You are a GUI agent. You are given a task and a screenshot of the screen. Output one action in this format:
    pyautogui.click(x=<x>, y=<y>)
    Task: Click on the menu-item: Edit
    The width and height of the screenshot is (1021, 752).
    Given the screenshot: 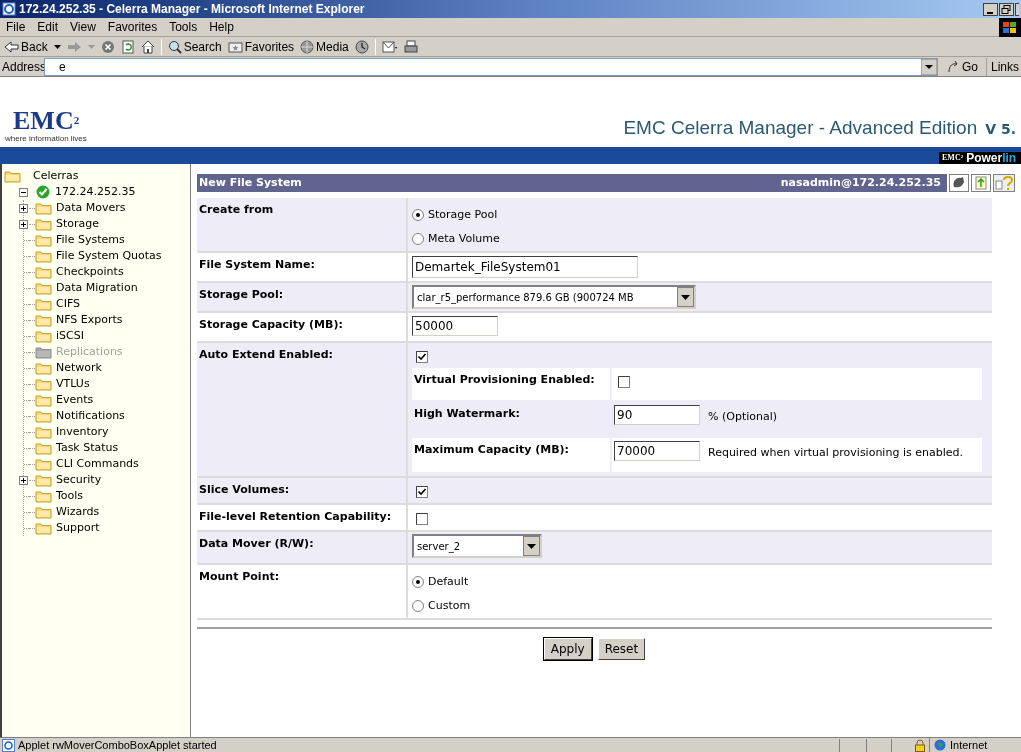 What is the action you would take?
    pyautogui.click(x=48, y=27)
    